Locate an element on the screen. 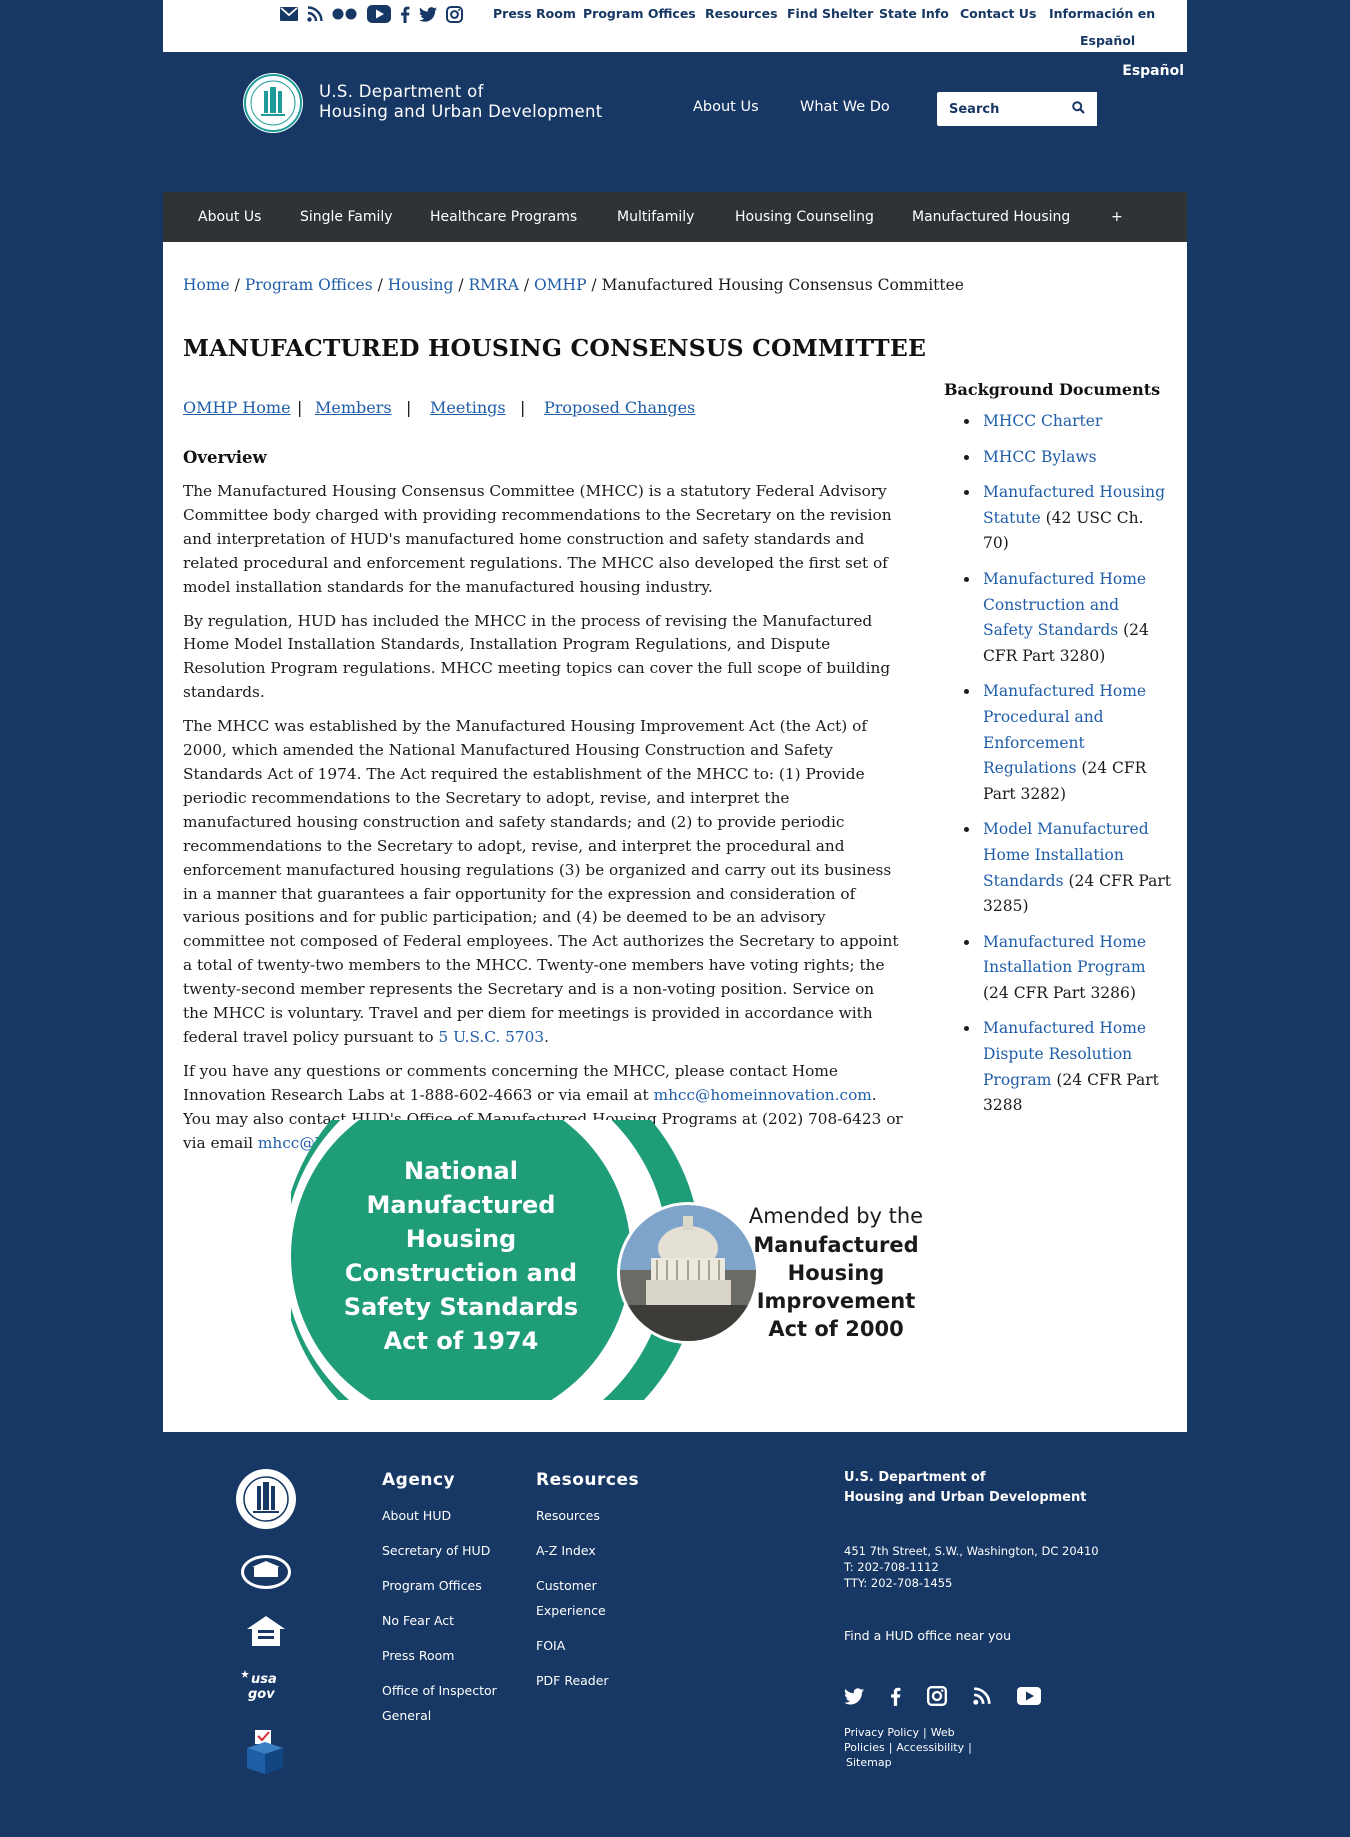  sidebar-link-mhcc-bylaws: MHCC Bylaws is located at coordinates (1040, 457).